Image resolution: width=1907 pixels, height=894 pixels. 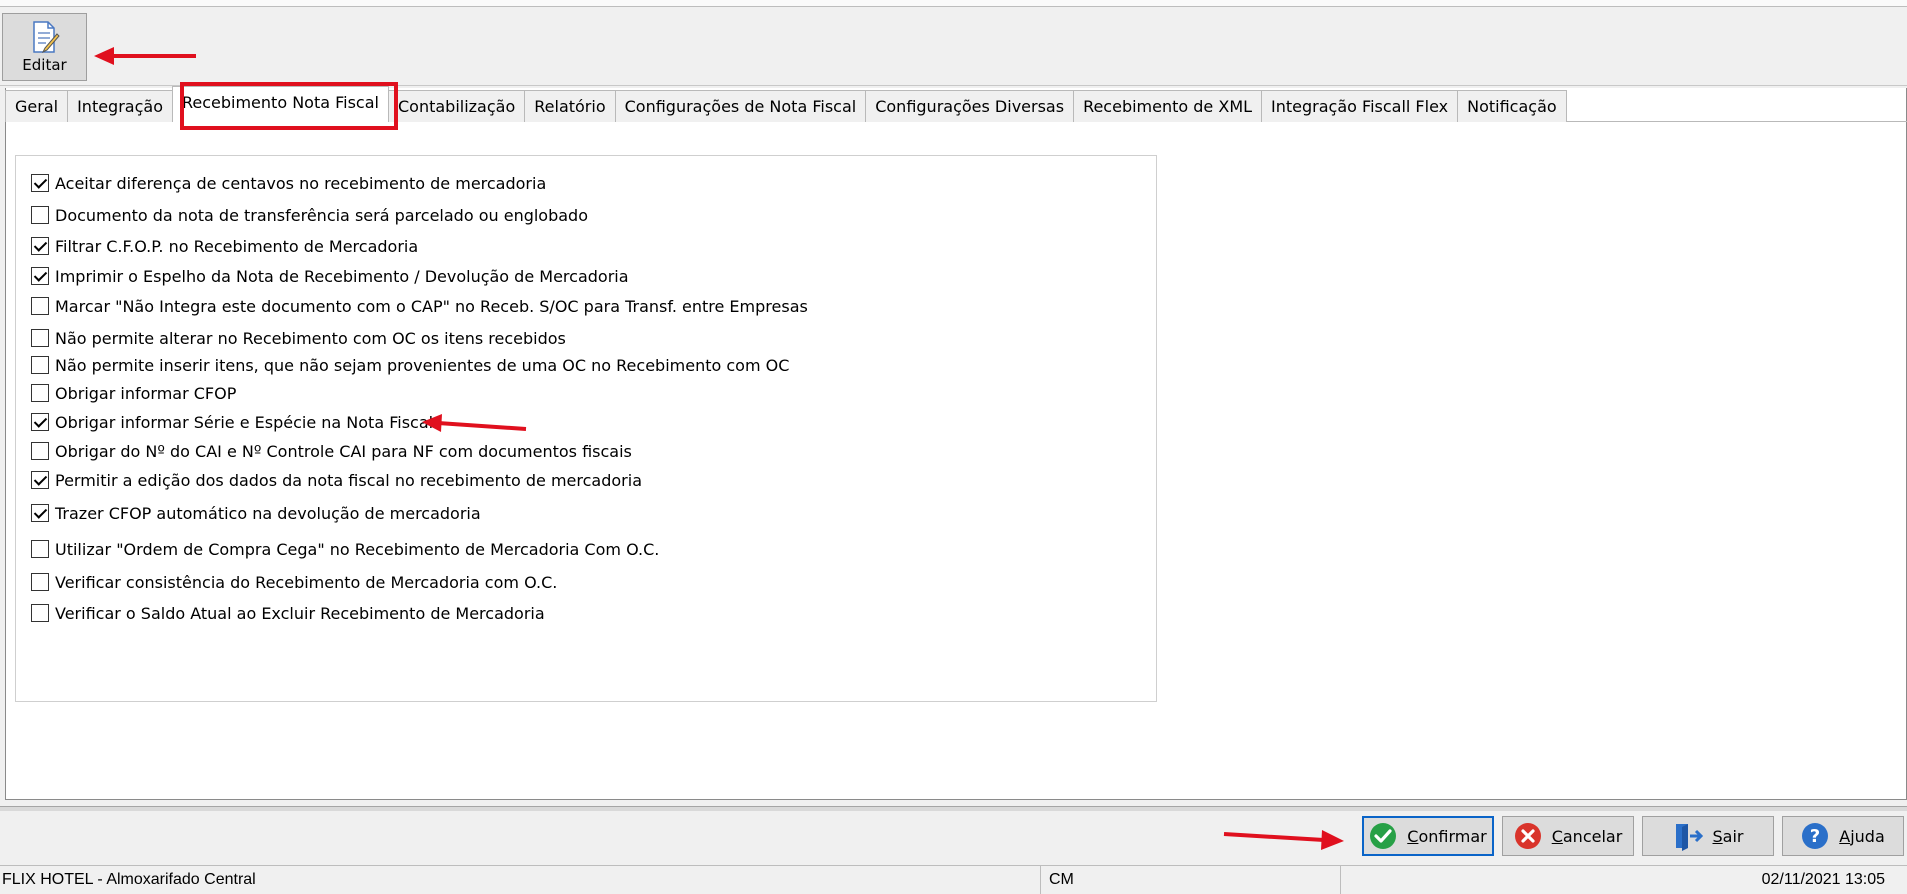 I want to click on tab-recebimento-nota-fiscal: Recebimento Nota Fiscal, so click(x=280, y=104).